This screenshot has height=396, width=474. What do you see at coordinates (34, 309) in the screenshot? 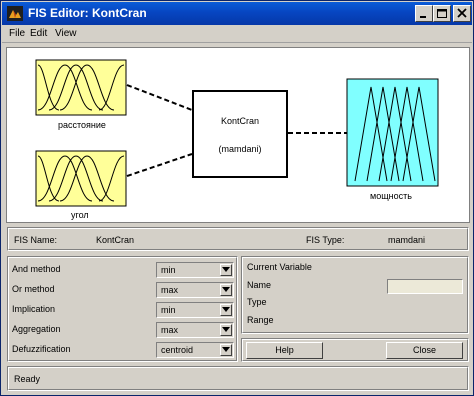
I see `implication-label: Implication` at bounding box center [34, 309].